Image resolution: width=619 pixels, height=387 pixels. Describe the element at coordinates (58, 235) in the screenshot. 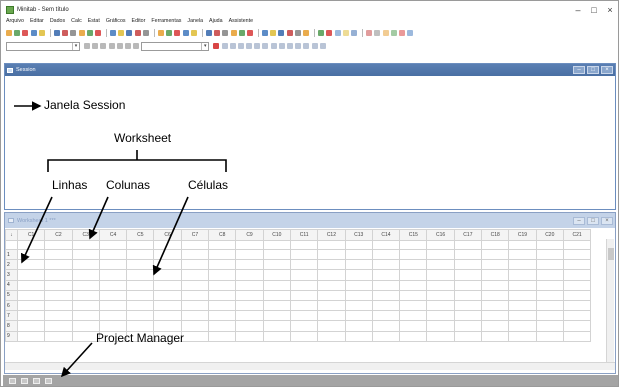

I see `column-header: C2` at that location.